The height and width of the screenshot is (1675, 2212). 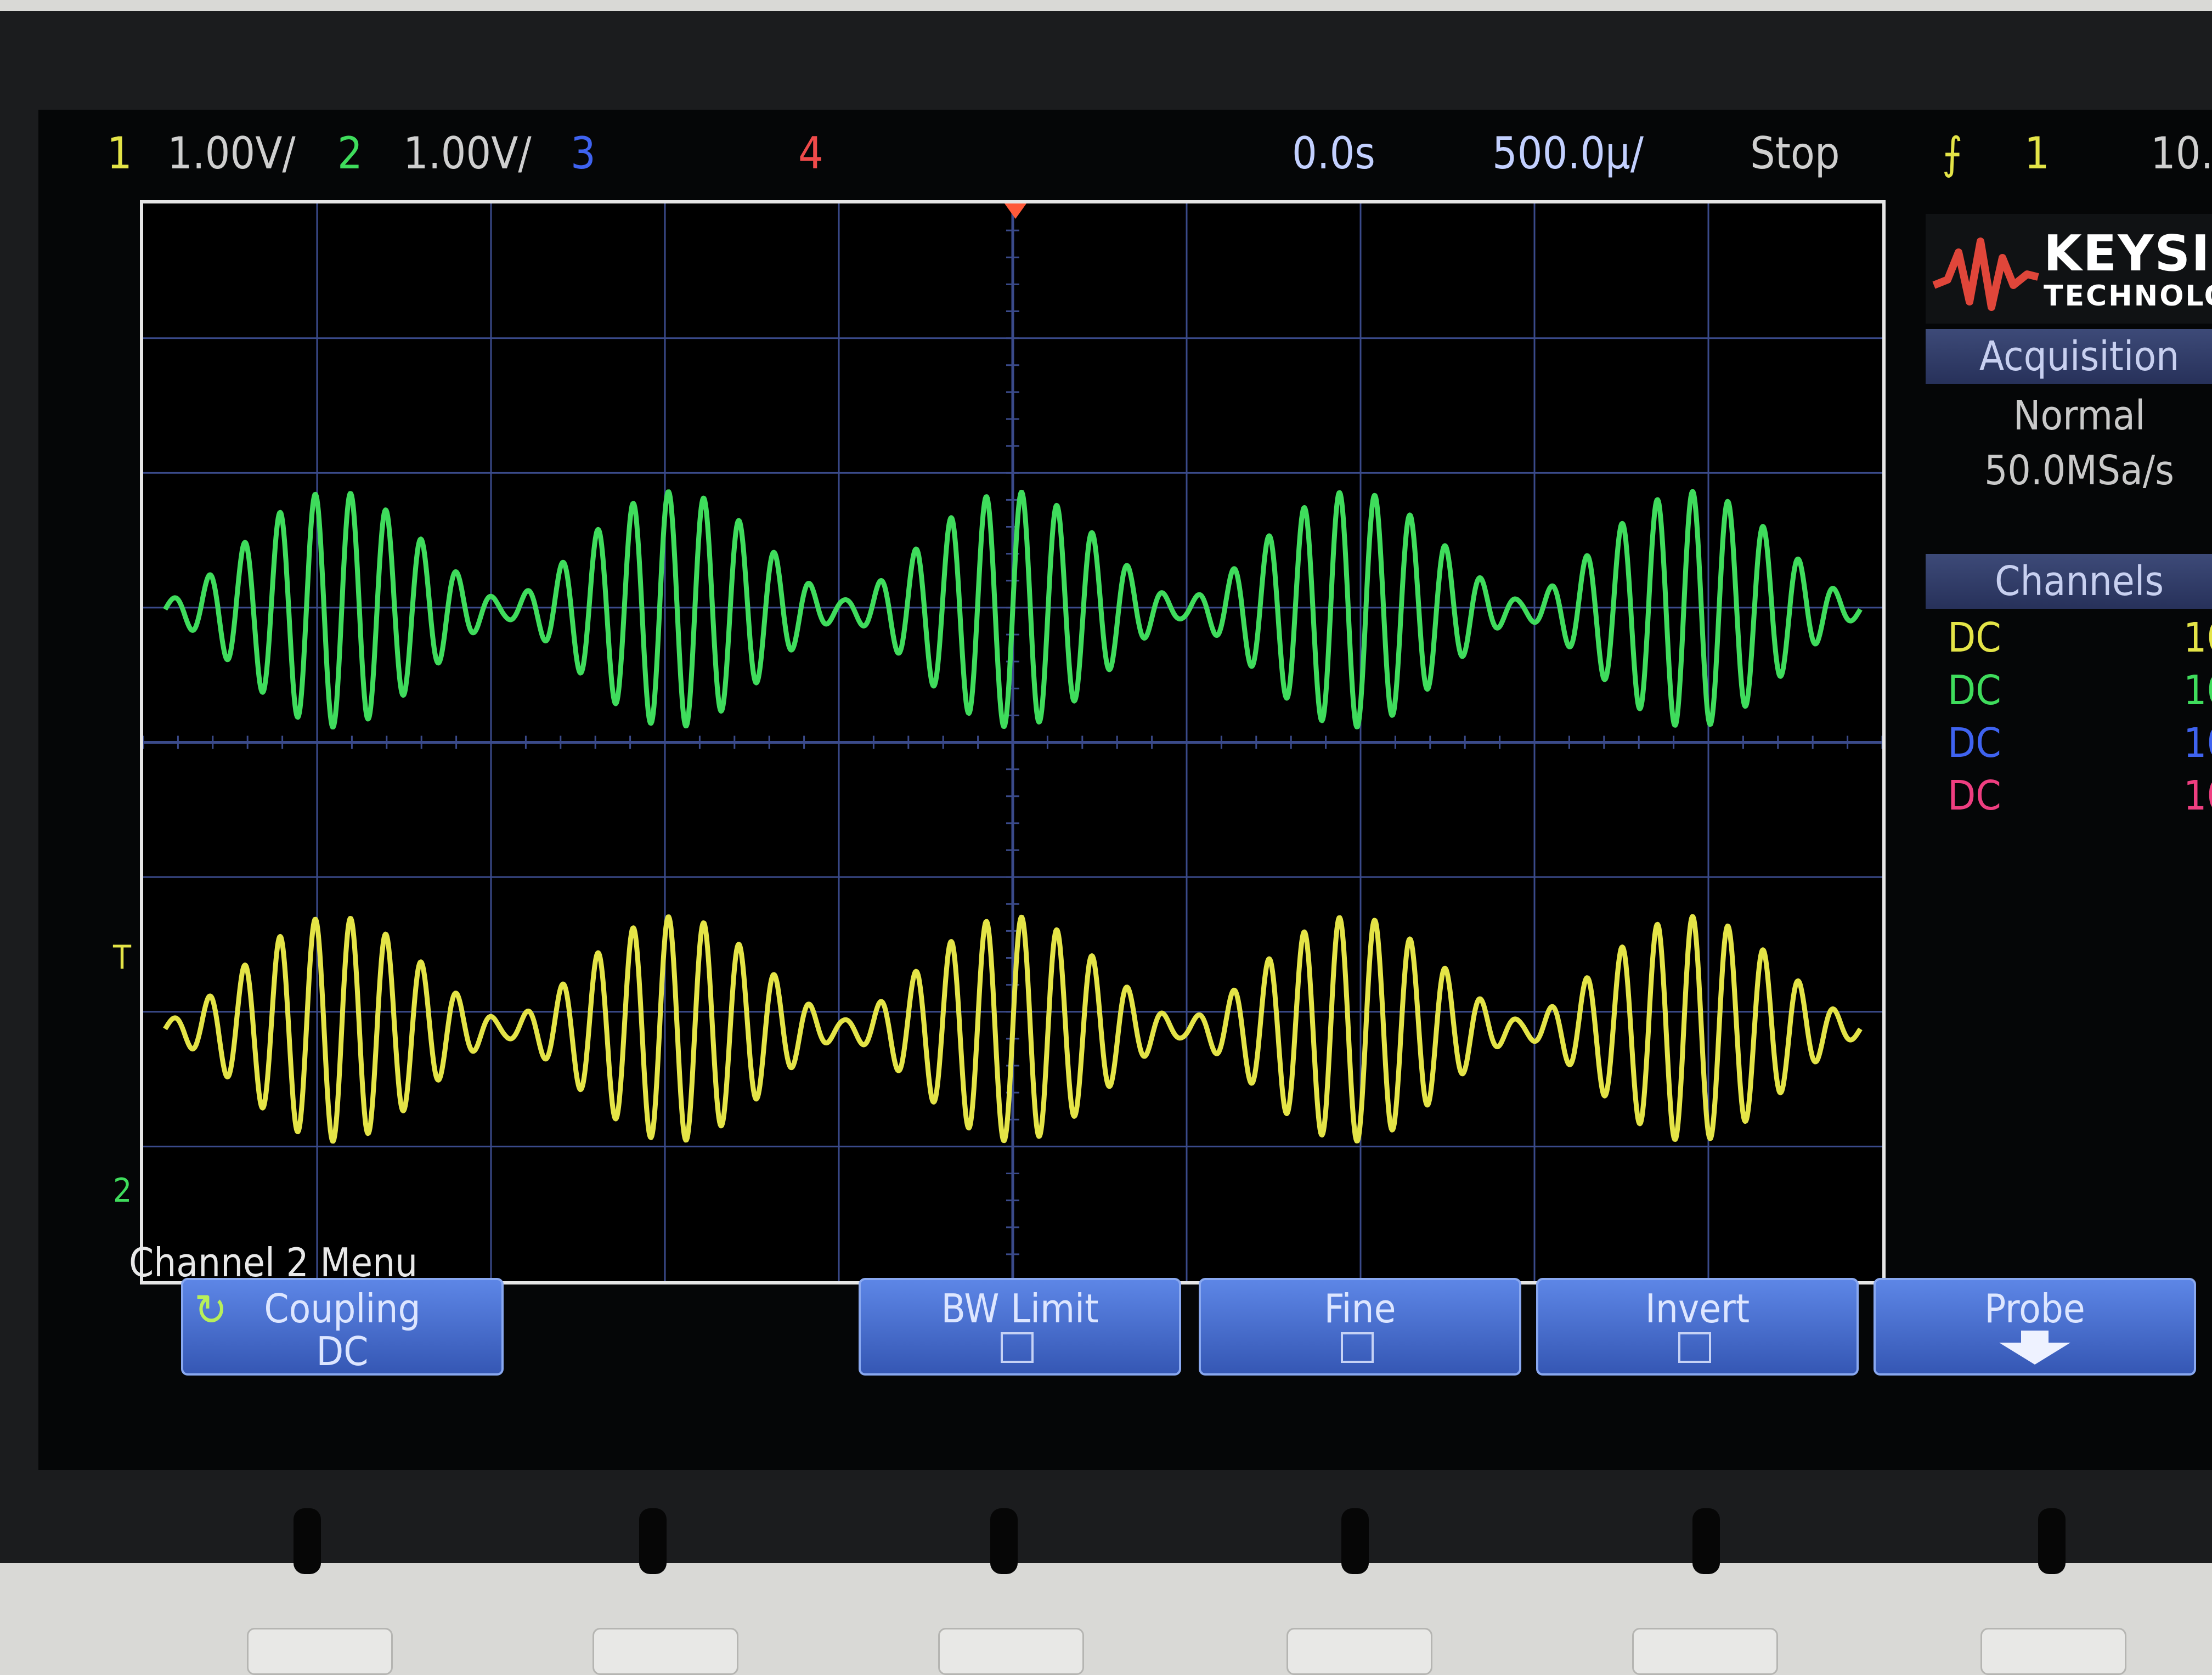 What do you see at coordinates (307, 1541) in the screenshot?
I see `softkey-1-button` at bounding box center [307, 1541].